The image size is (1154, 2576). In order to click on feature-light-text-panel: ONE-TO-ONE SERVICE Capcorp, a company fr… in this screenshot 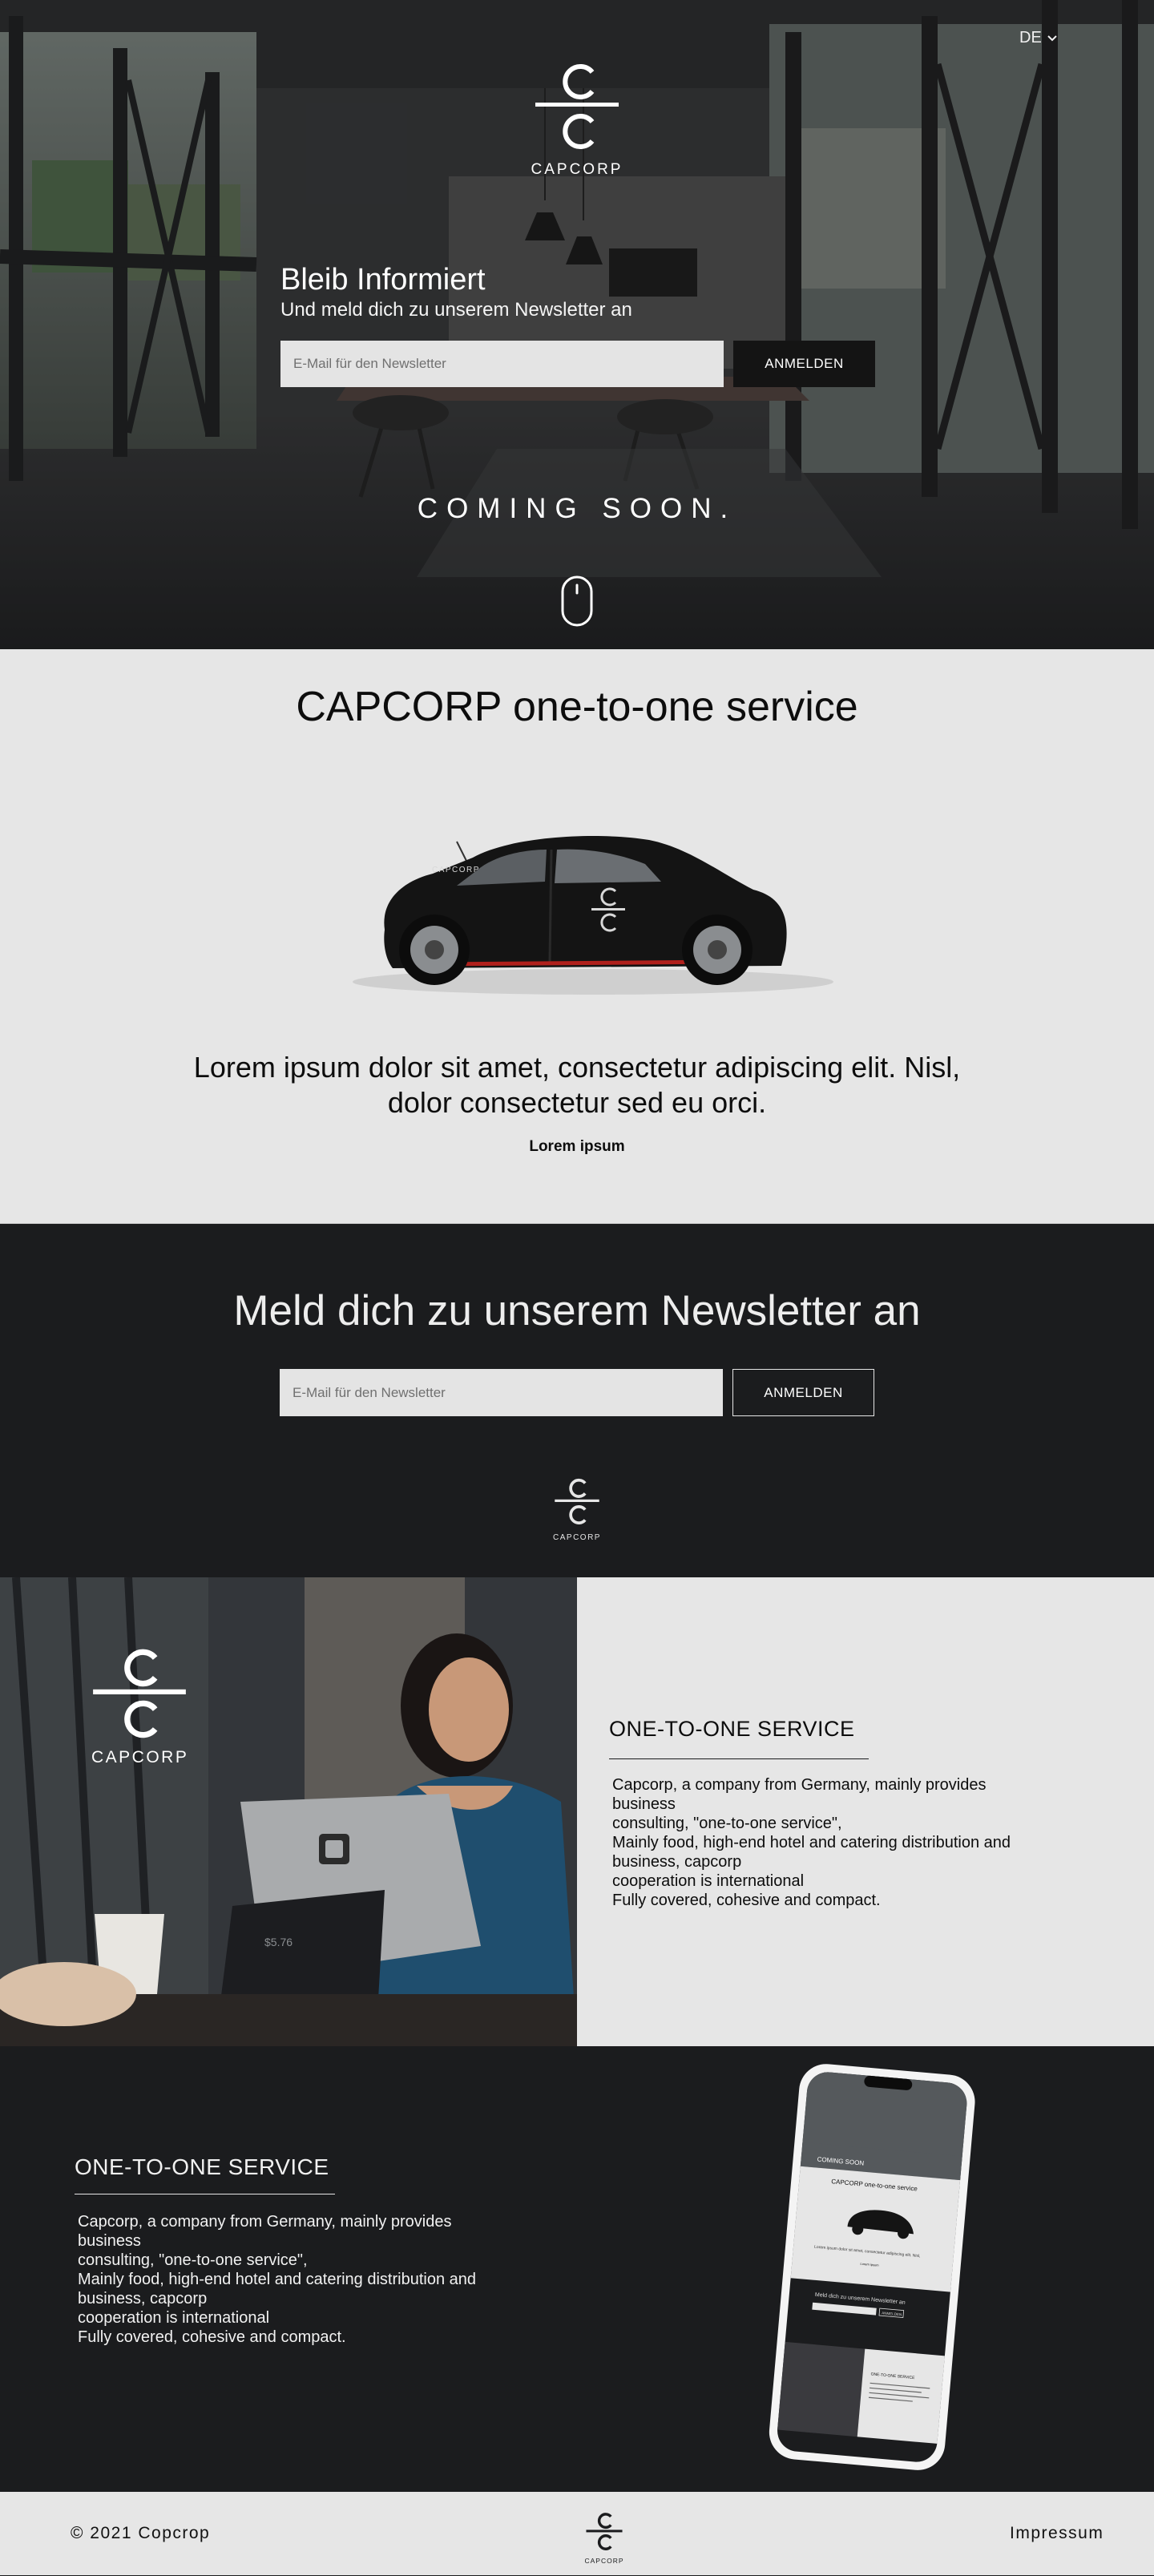, I will do `click(865, 1812)`.